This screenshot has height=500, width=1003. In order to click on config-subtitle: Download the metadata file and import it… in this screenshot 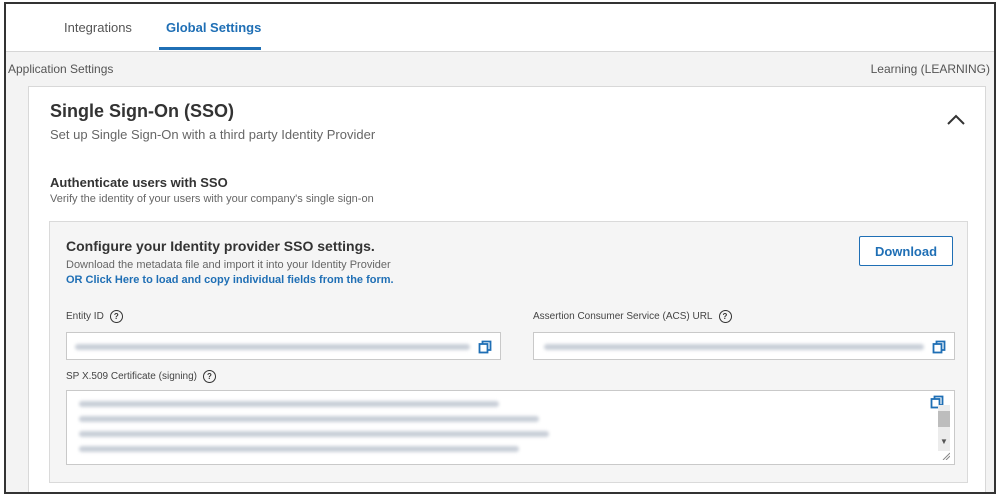, I will do `click(228, 265)`.